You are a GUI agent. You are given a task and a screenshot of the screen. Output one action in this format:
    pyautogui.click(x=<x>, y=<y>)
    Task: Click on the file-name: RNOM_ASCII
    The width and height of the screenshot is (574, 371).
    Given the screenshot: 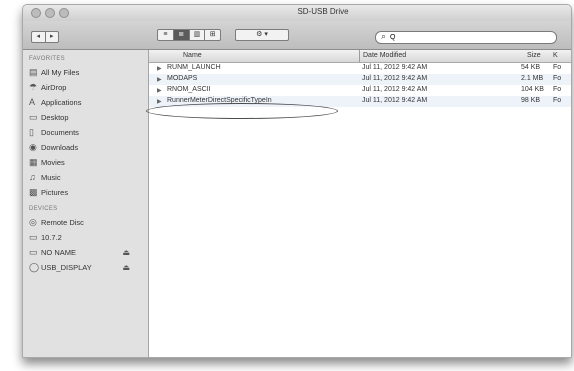 What is the action you would take?
    pyautogui.click(x=189, y=89)
    